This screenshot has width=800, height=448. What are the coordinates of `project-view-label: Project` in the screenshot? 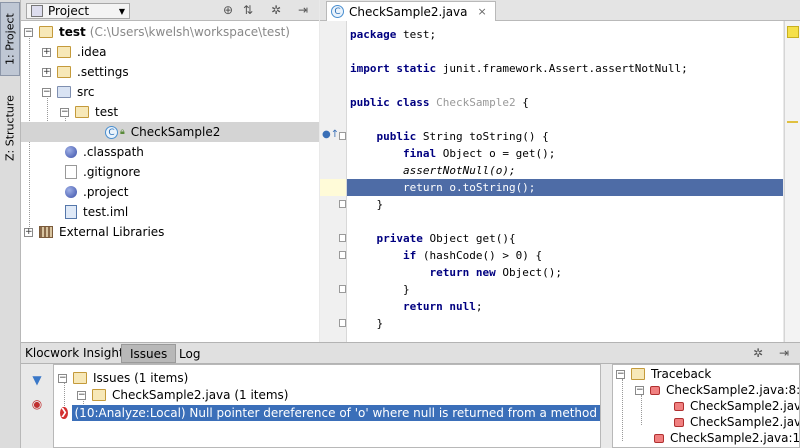 It's located at (69, 11).